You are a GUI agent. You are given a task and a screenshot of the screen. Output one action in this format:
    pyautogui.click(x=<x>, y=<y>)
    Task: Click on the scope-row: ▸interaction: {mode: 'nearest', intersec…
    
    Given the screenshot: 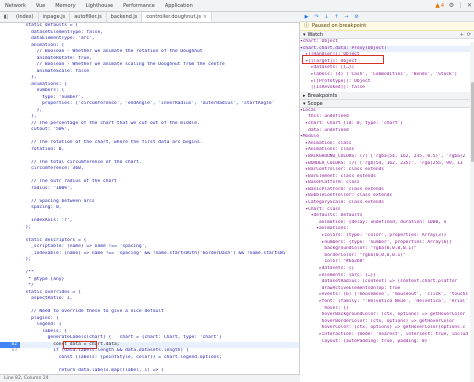 What is the action you would take?
    pyautogui.click(x=387, y=335)
    